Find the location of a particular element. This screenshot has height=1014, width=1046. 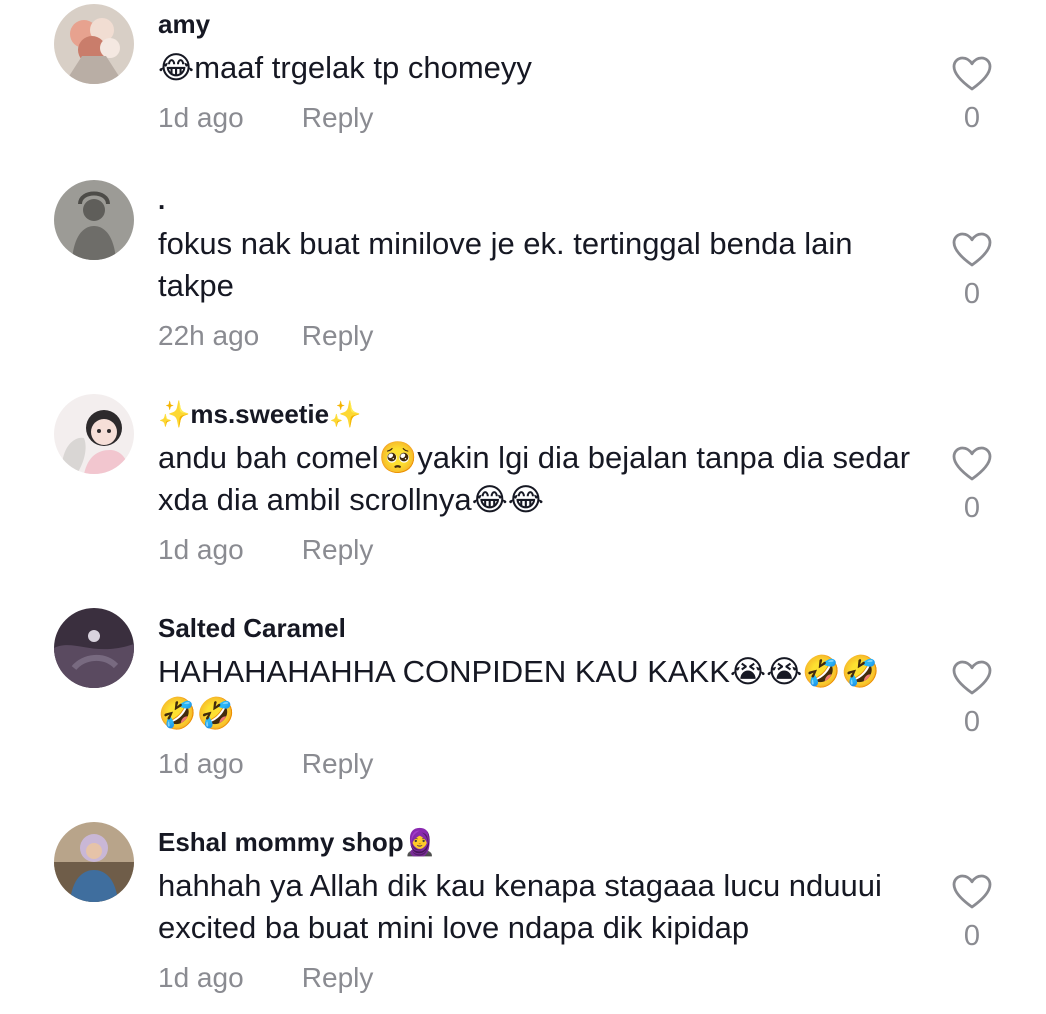

comment-text: 😂maaf trgelak tp chomeyy is located at coordinates (345, 67).